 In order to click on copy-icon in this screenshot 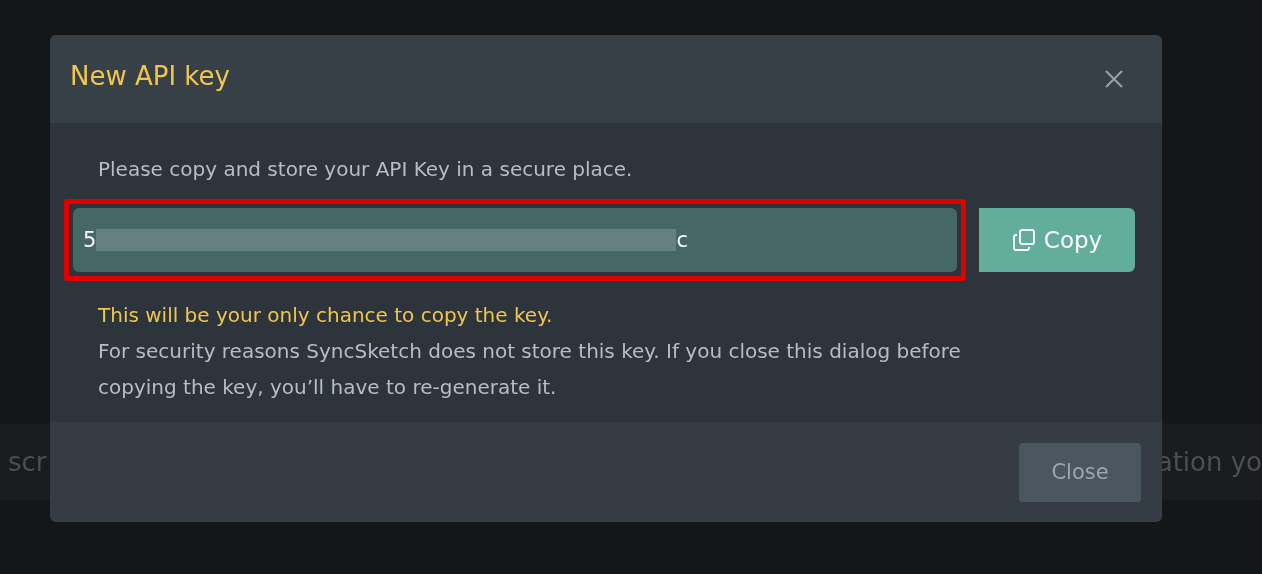, I will do `click(1023, 240)`.